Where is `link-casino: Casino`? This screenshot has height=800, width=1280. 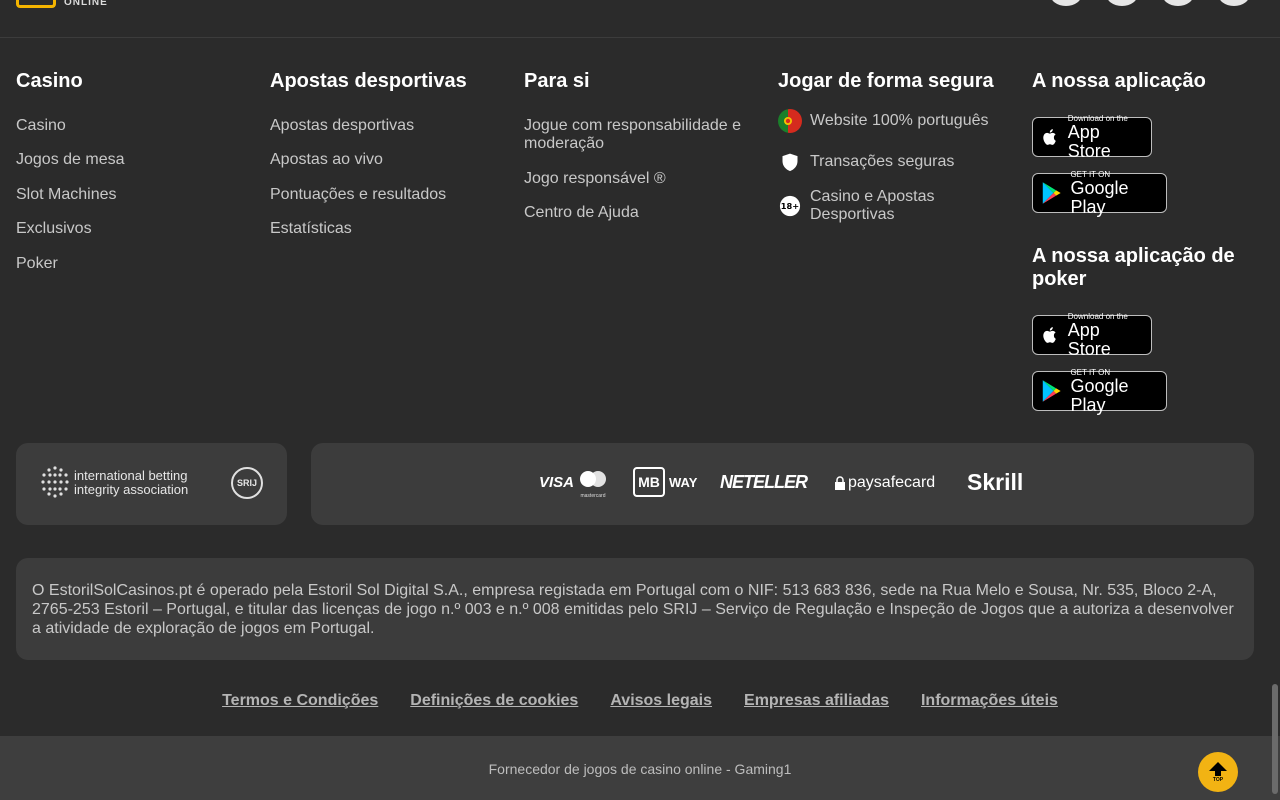
link-casino: Casino is located at coordinates (41, 126).